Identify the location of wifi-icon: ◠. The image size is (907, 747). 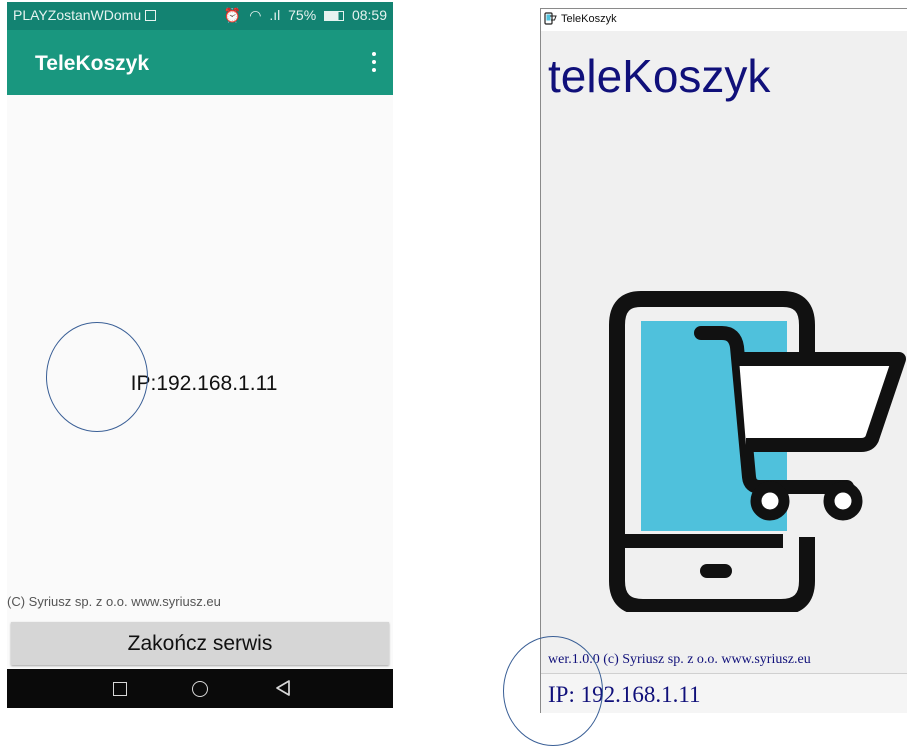
(255, 15).